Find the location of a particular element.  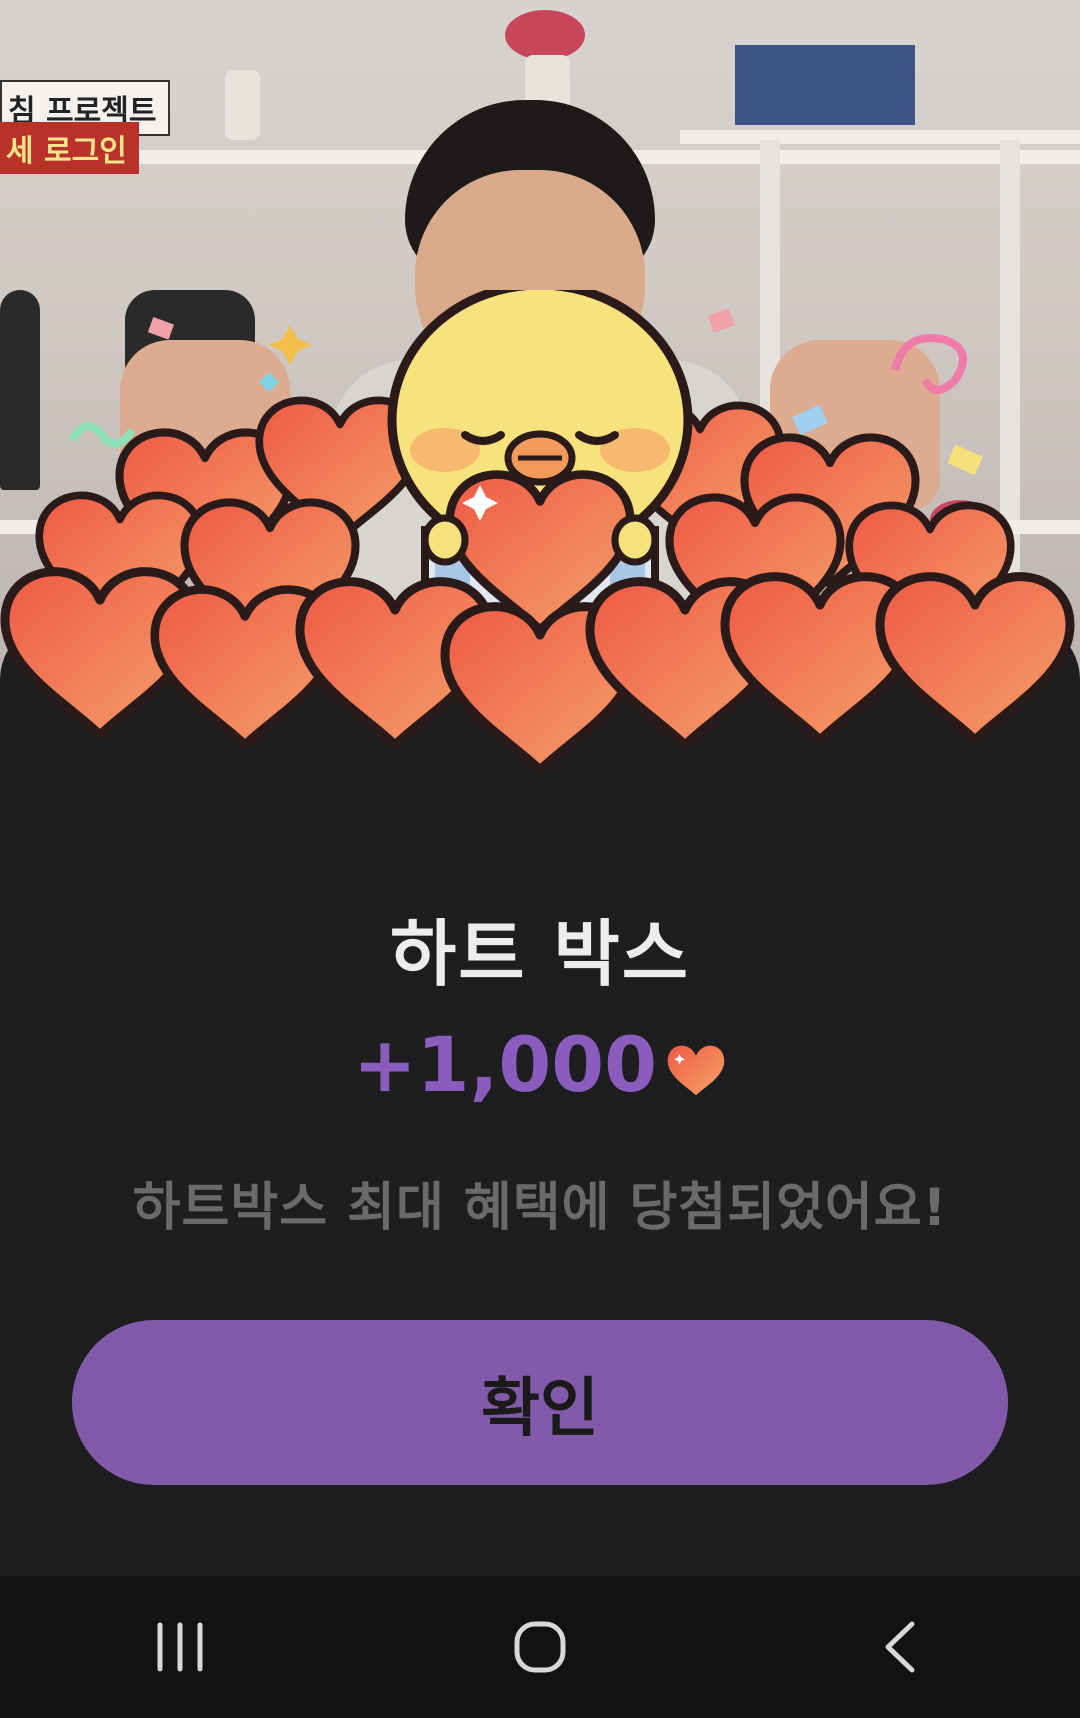

confirm-button: 확인 is located at coordinates (540, 1402).